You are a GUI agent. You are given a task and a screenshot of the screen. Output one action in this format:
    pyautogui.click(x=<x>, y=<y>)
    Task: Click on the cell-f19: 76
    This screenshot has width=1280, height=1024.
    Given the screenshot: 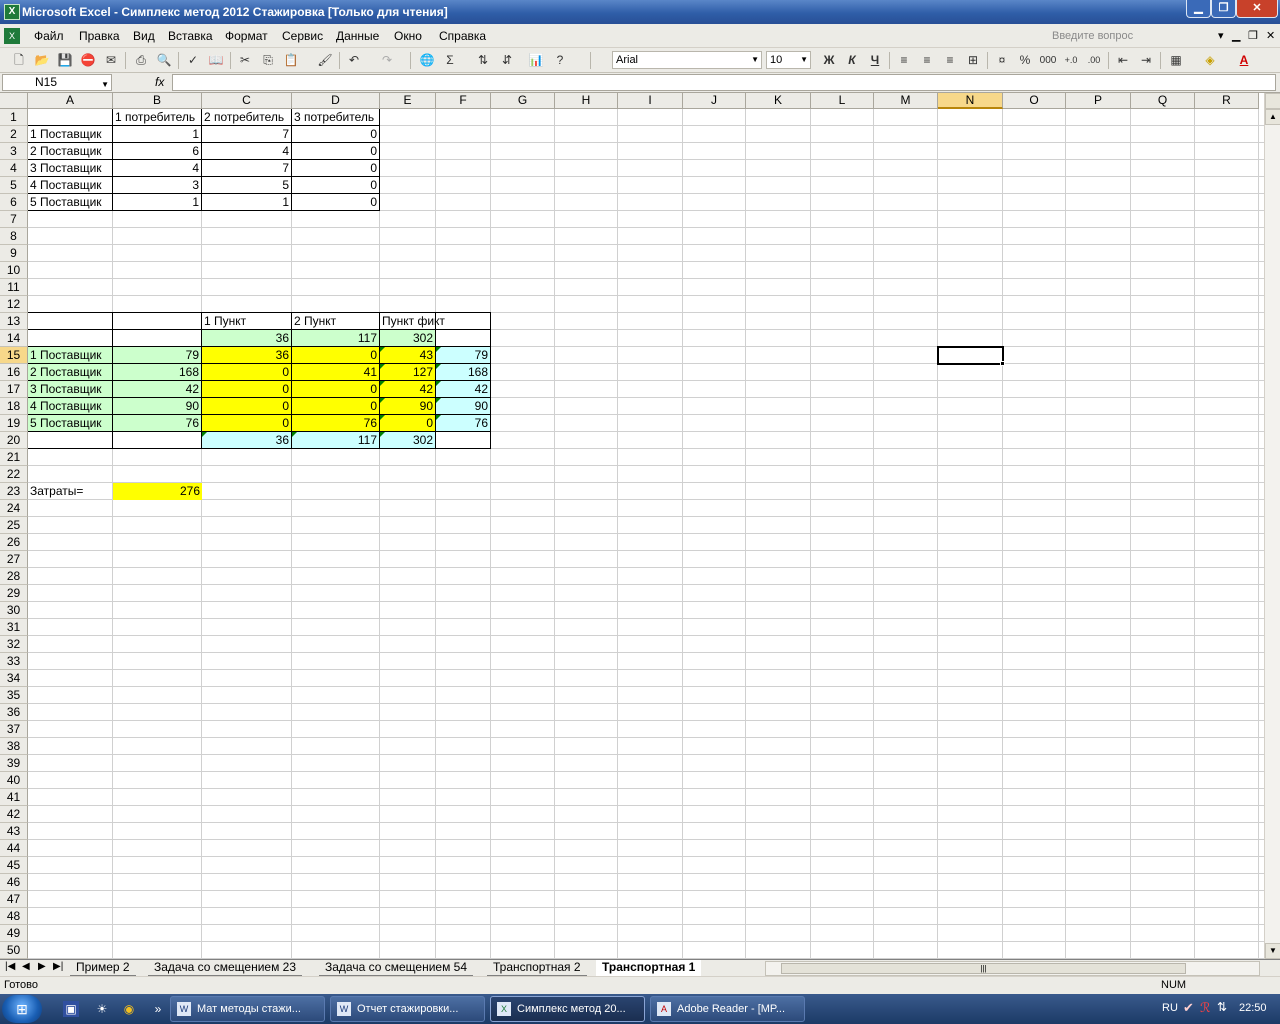 What is the action you would take?
    pyautogui.click(x=463, y=423)
    